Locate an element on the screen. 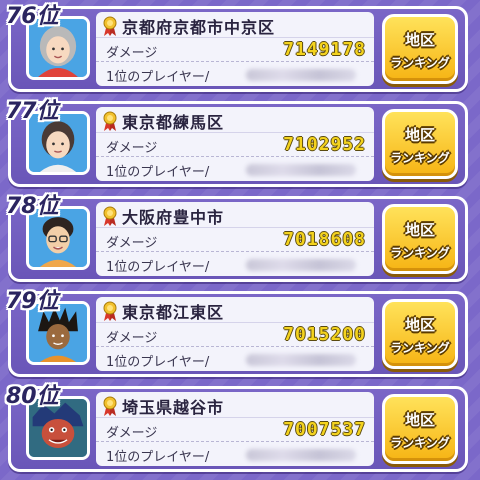 This screenshot has width=480, height=480. ranking-info-panel: 京都府京都市中京区 ダメージ 7149178 1位のプレイヤー/ is located at coordinates (235, 49).